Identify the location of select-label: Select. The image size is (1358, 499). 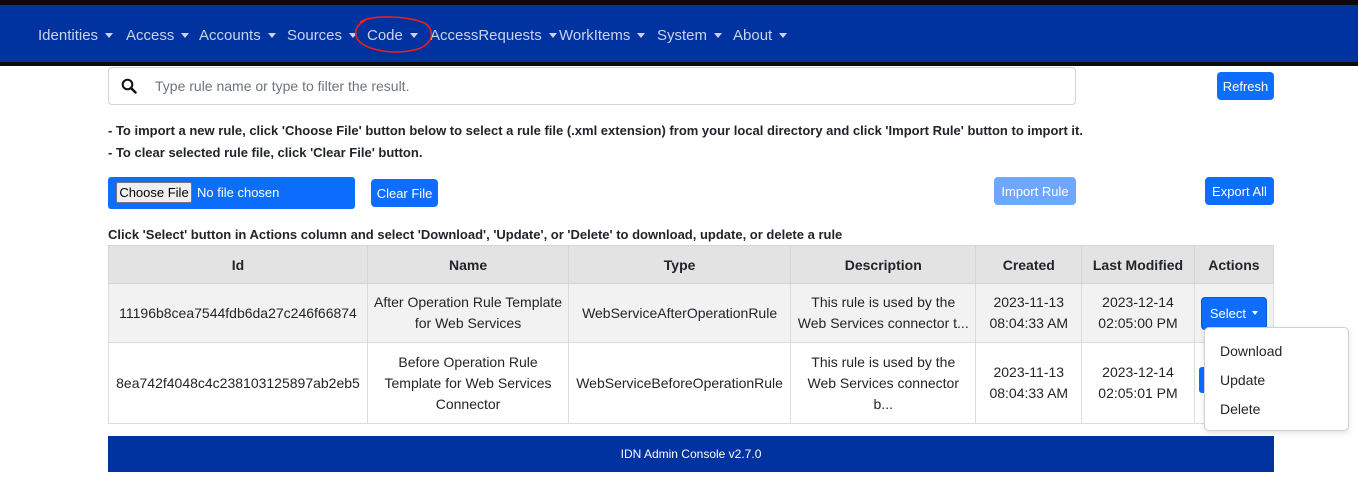
(1227, 313).